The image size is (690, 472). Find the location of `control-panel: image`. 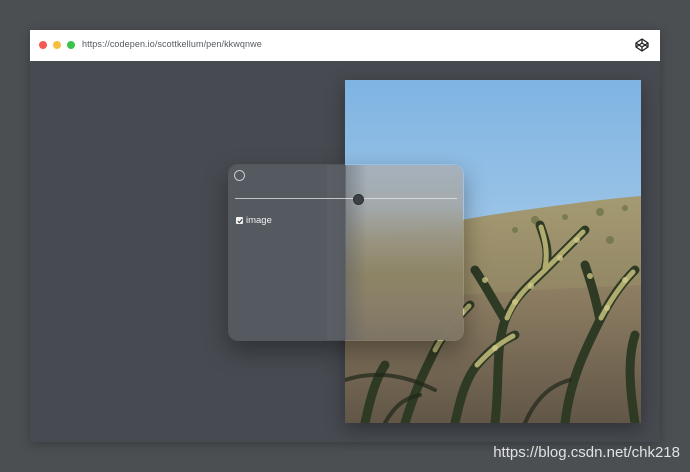

control-panel: image is located at coordinates (346, 252).